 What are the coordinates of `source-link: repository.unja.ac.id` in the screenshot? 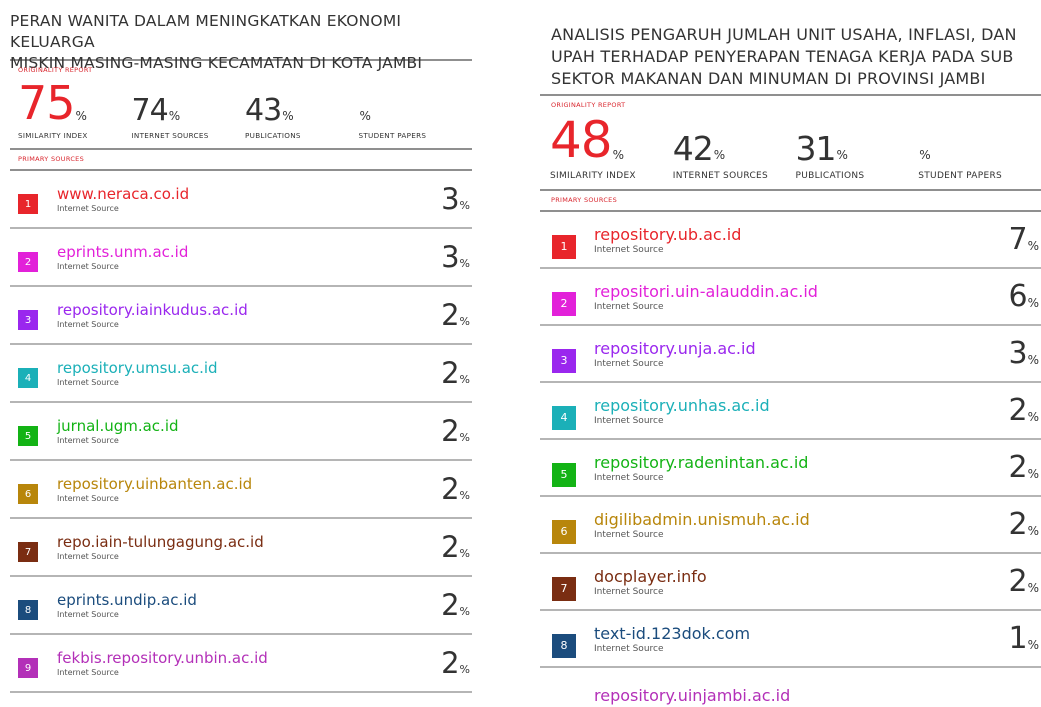 It's located at (801, 348).